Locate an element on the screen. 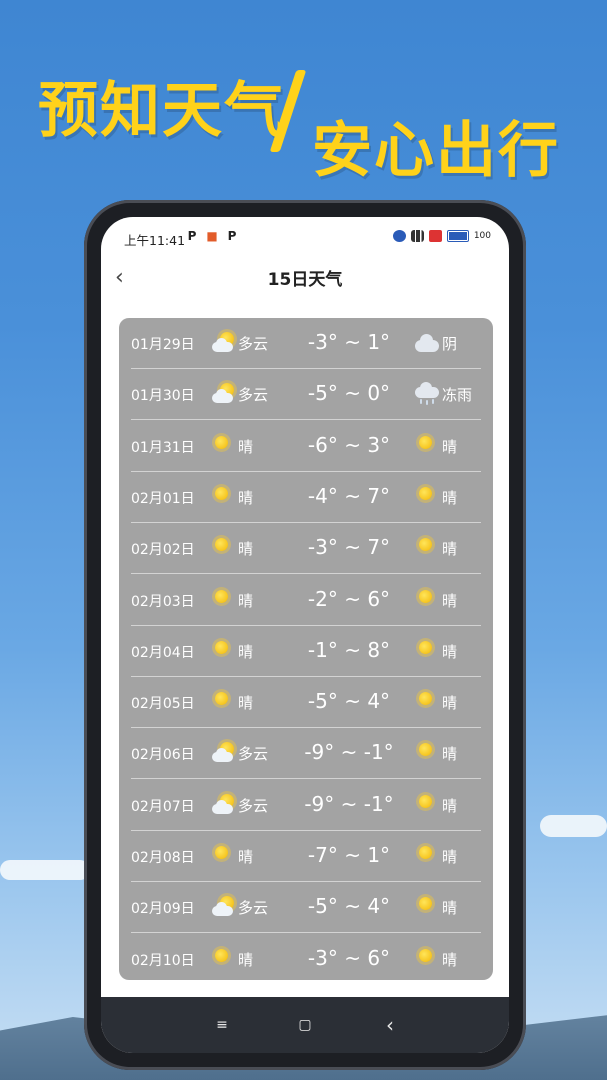 Image resolution: width=607 pixels, height=1080 pixels. forecast-row: 02月10日 晴 -3° ~ 6° 晴 is located at coordinates (305, 959).